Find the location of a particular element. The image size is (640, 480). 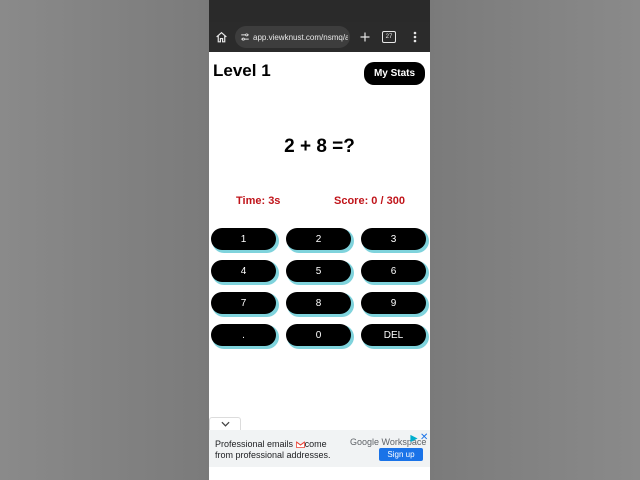

sign-up-button: Sign up is located at coordinates (401, 454).